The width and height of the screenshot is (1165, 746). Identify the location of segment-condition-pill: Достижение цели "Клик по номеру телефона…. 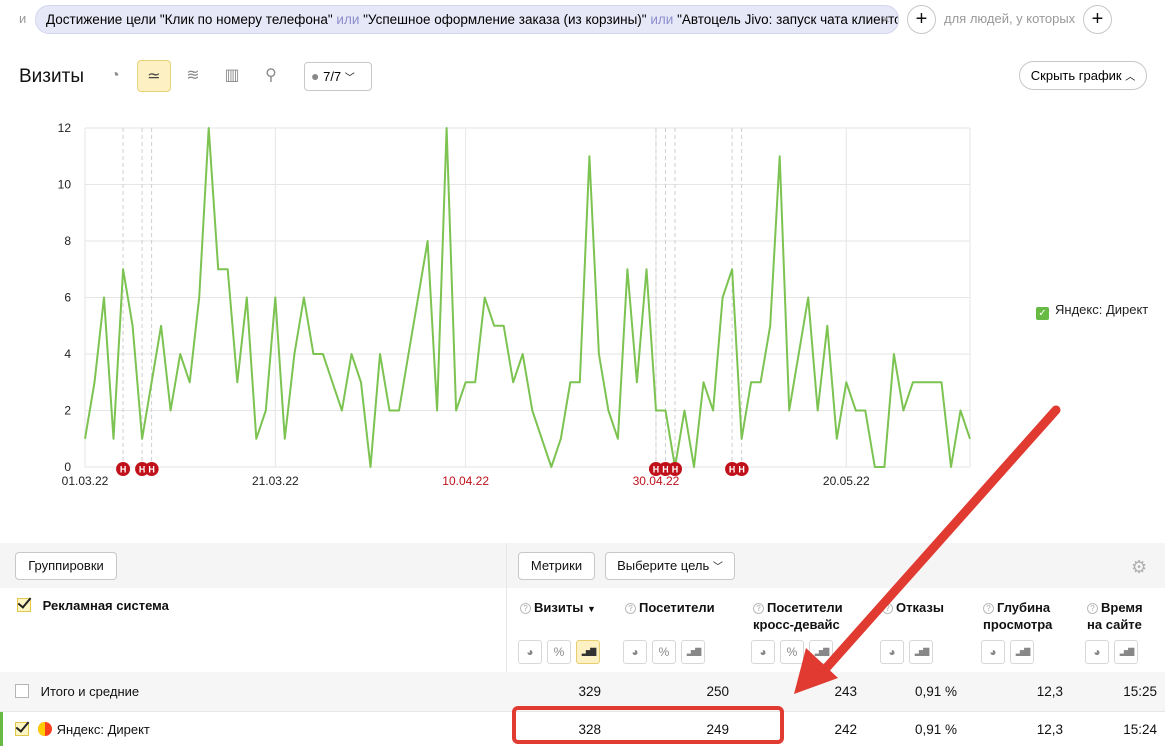
(467, 19).